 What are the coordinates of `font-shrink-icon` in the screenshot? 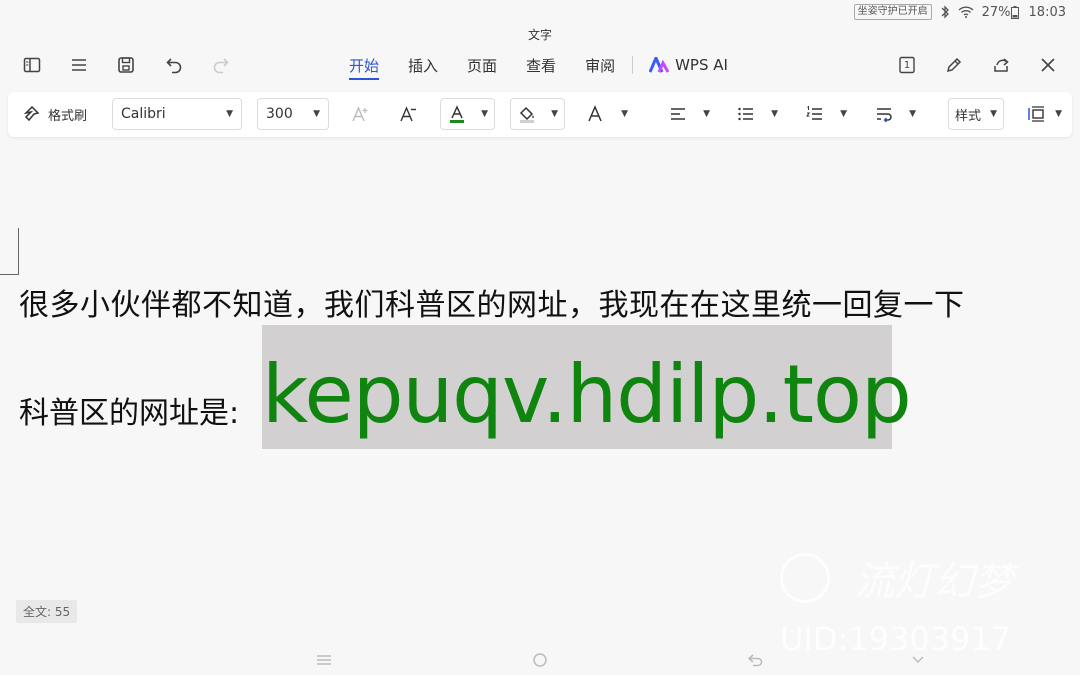 It's located at (408, 114).